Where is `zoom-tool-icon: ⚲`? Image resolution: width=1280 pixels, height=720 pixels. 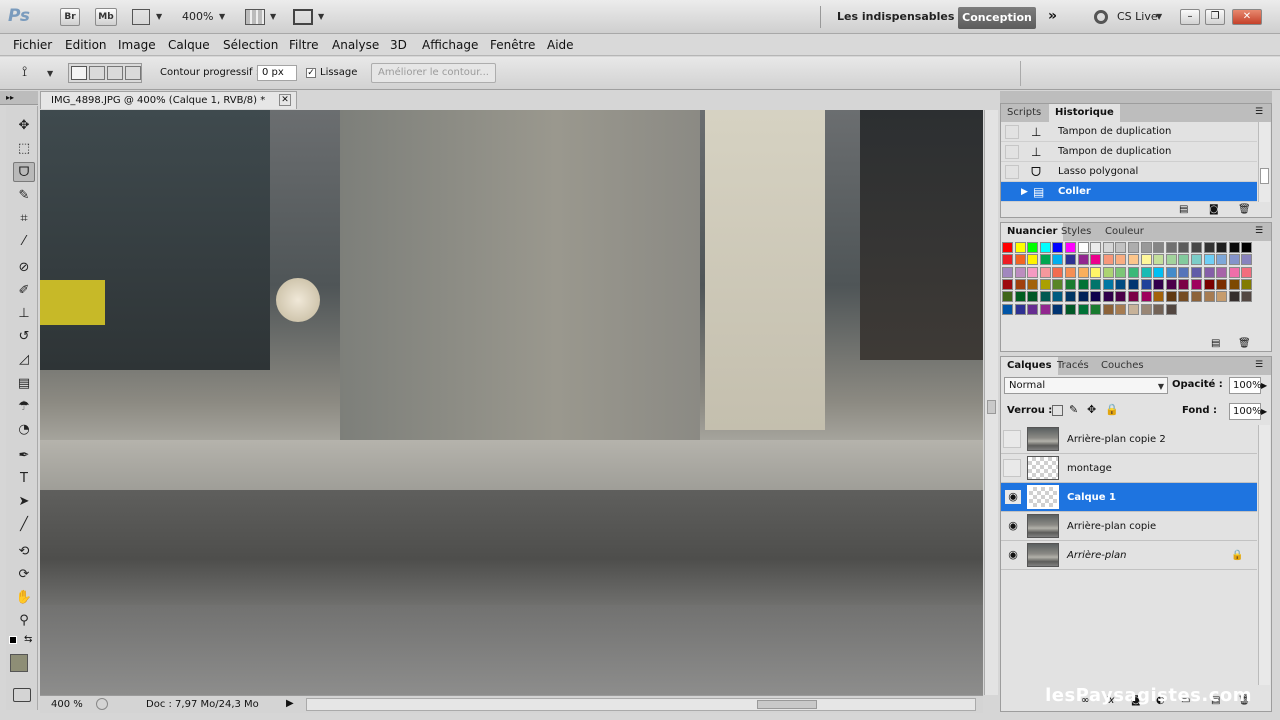
zoom-tool-icon: ⚲ is located at coordinates (24, 621).